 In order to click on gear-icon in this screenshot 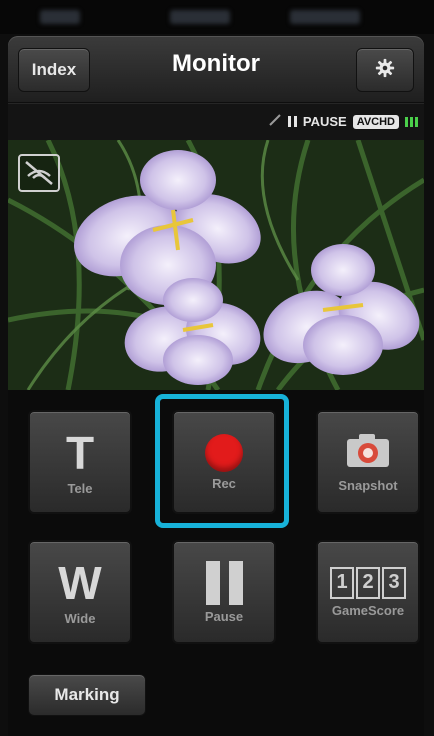, I will do `click(385, 70)`.